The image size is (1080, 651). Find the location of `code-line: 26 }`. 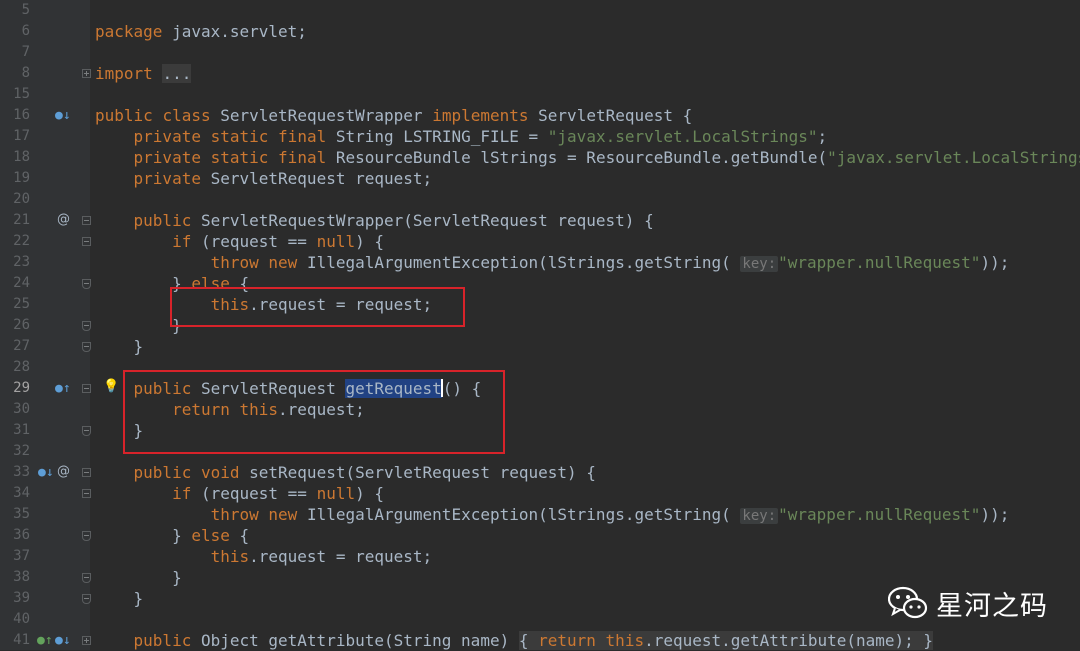

code-line: 26 } is located at coordinates (540, 325).